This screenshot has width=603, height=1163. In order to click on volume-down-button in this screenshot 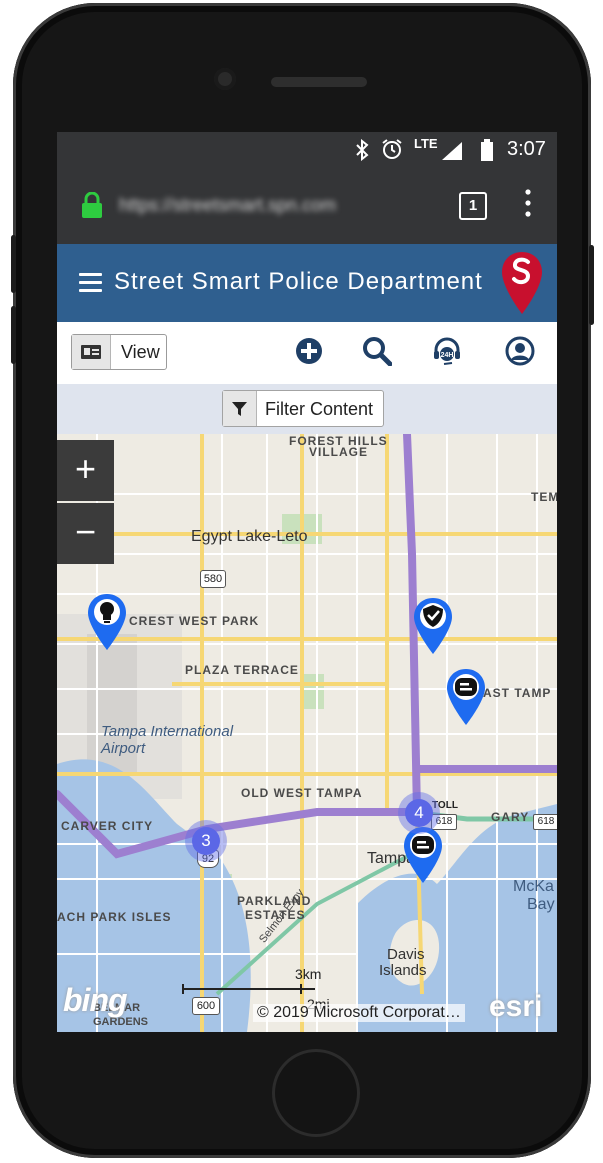, I will do `click(13, 335)`.